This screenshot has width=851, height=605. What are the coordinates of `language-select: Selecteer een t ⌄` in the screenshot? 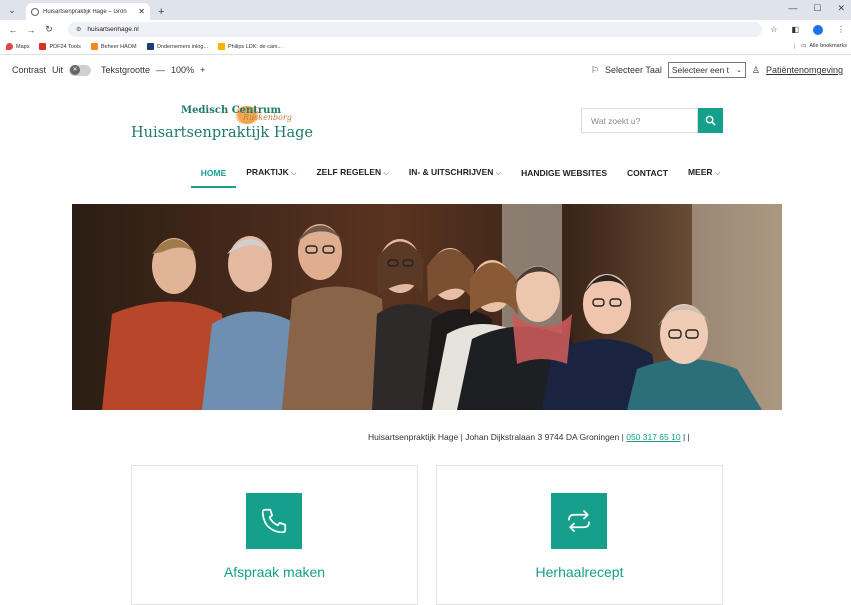 It's located at (706, 70).